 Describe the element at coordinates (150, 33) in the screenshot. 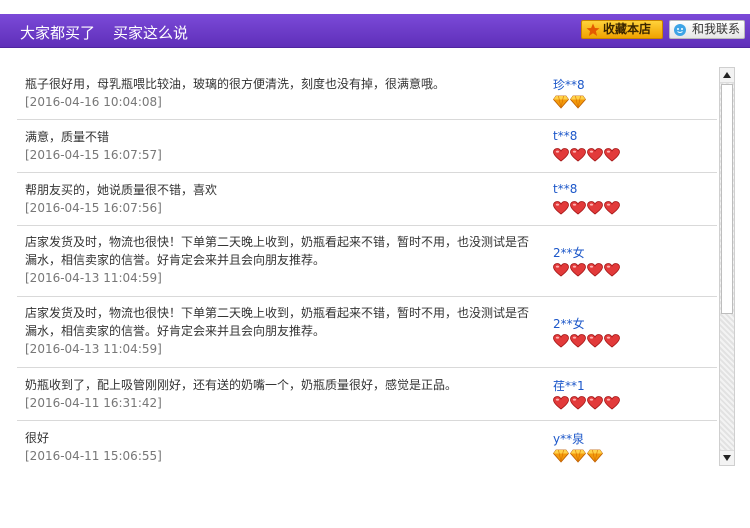

I see `tab-buyer-reviews: 买家这么说` at that location.